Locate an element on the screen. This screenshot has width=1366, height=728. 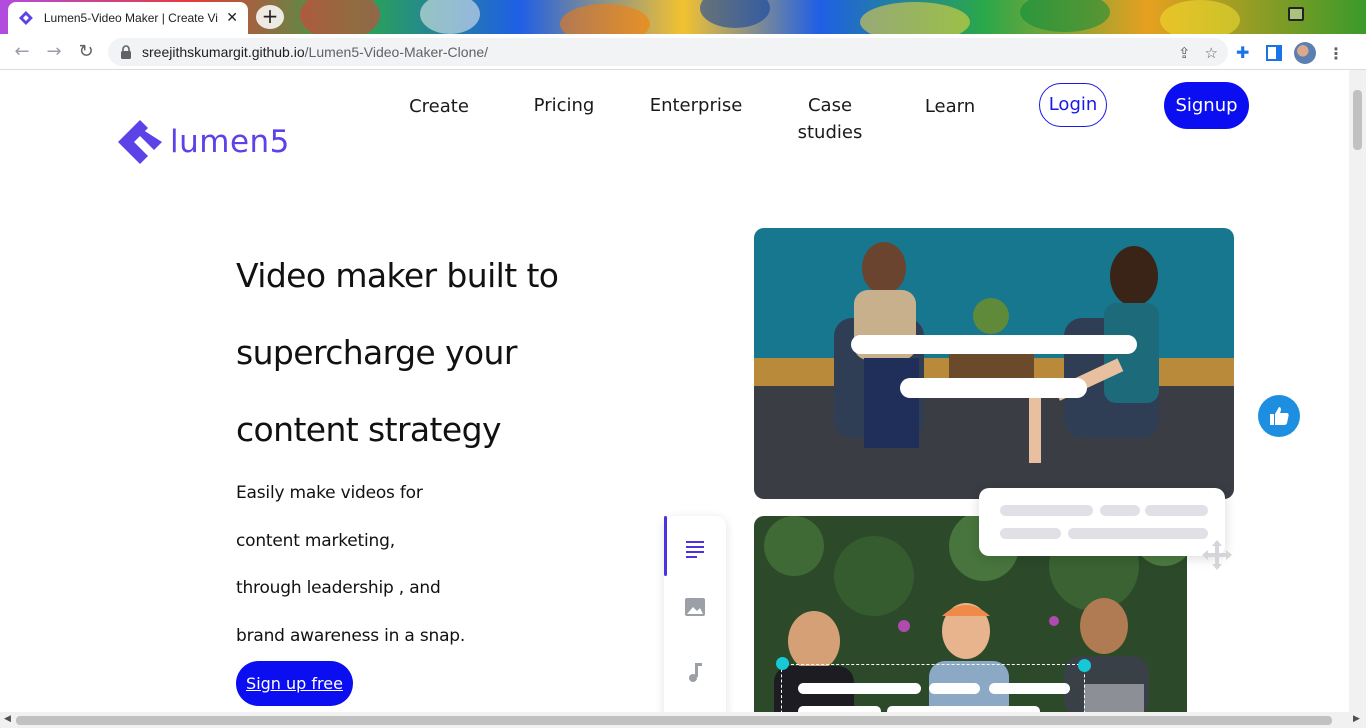
hero-headline-line-3: content strategy is located at coordinates (368, 429).